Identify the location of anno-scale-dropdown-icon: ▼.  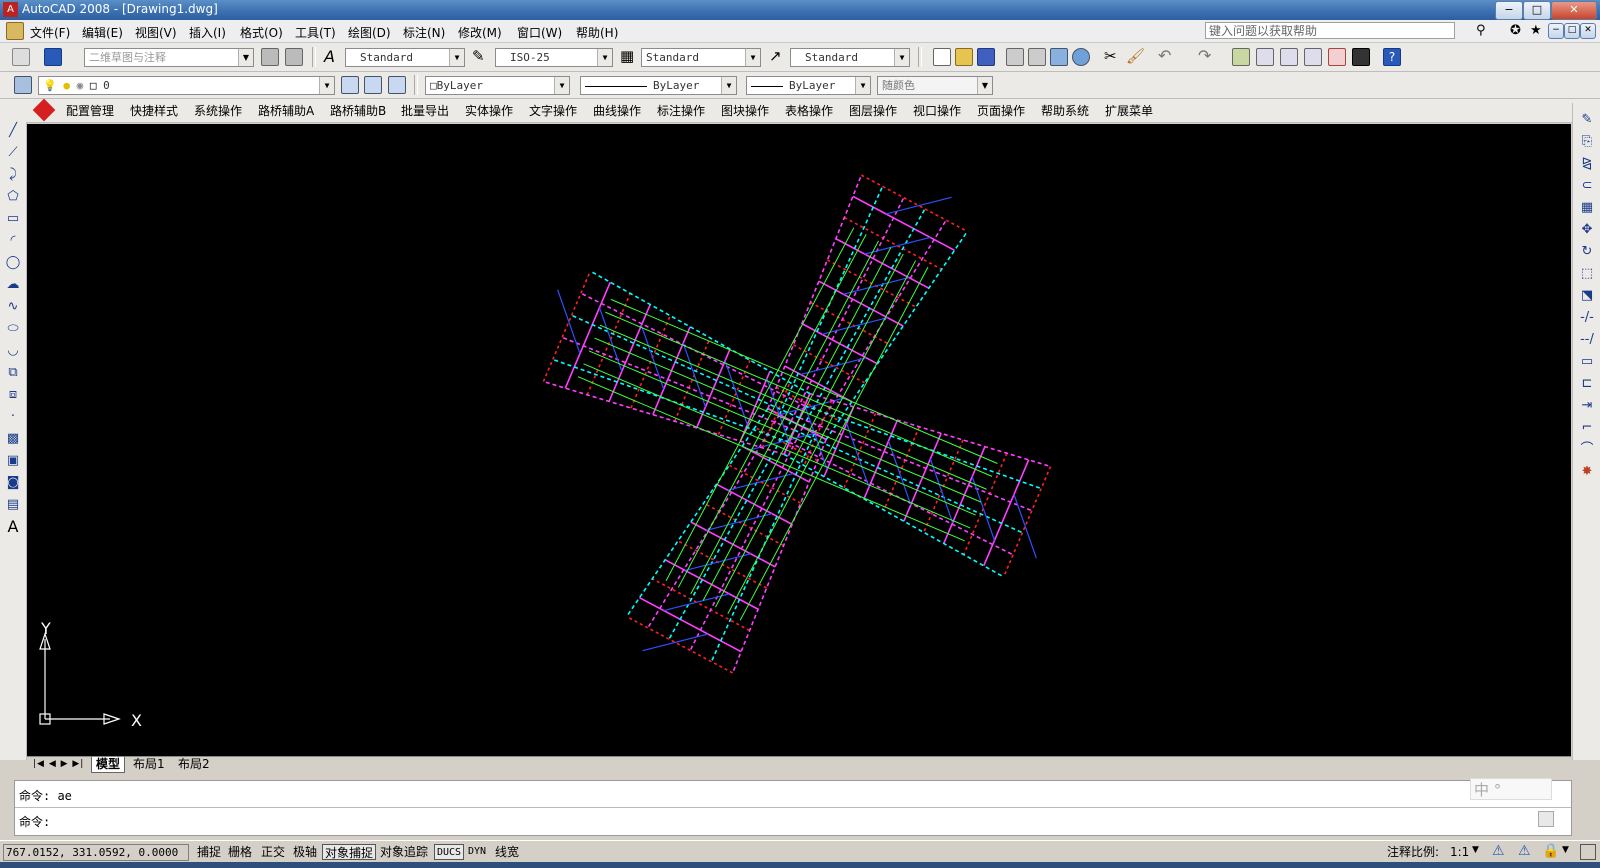
(1475, 850).